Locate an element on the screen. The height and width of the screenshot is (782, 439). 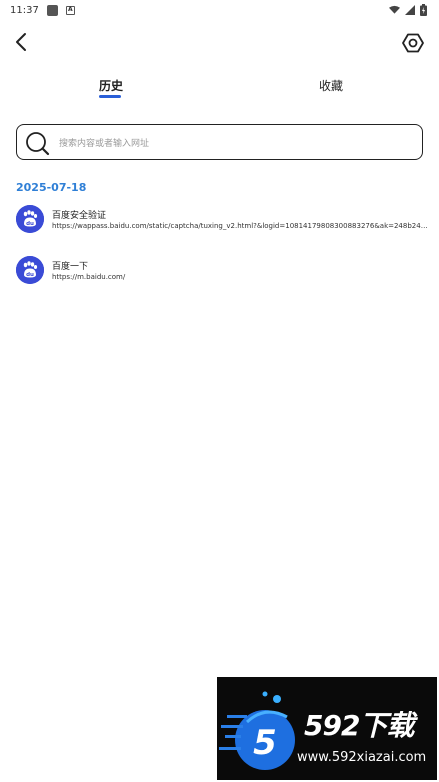
history-item: du 百度一下 https://m.baidu.com/ is located at coordinates (222, 272).